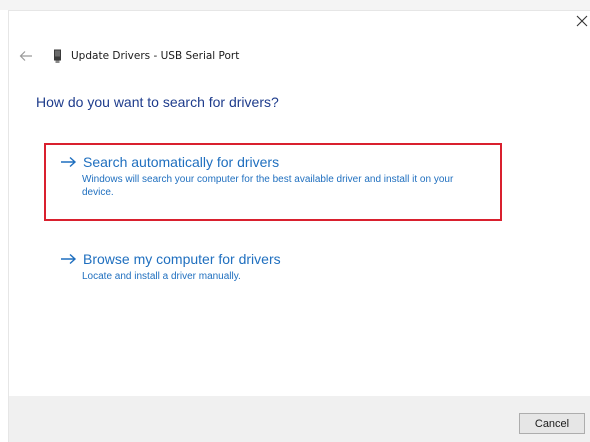 This screenshot has width=590, height=442. I want to click on back-arrow-icon, so click(25, 56).